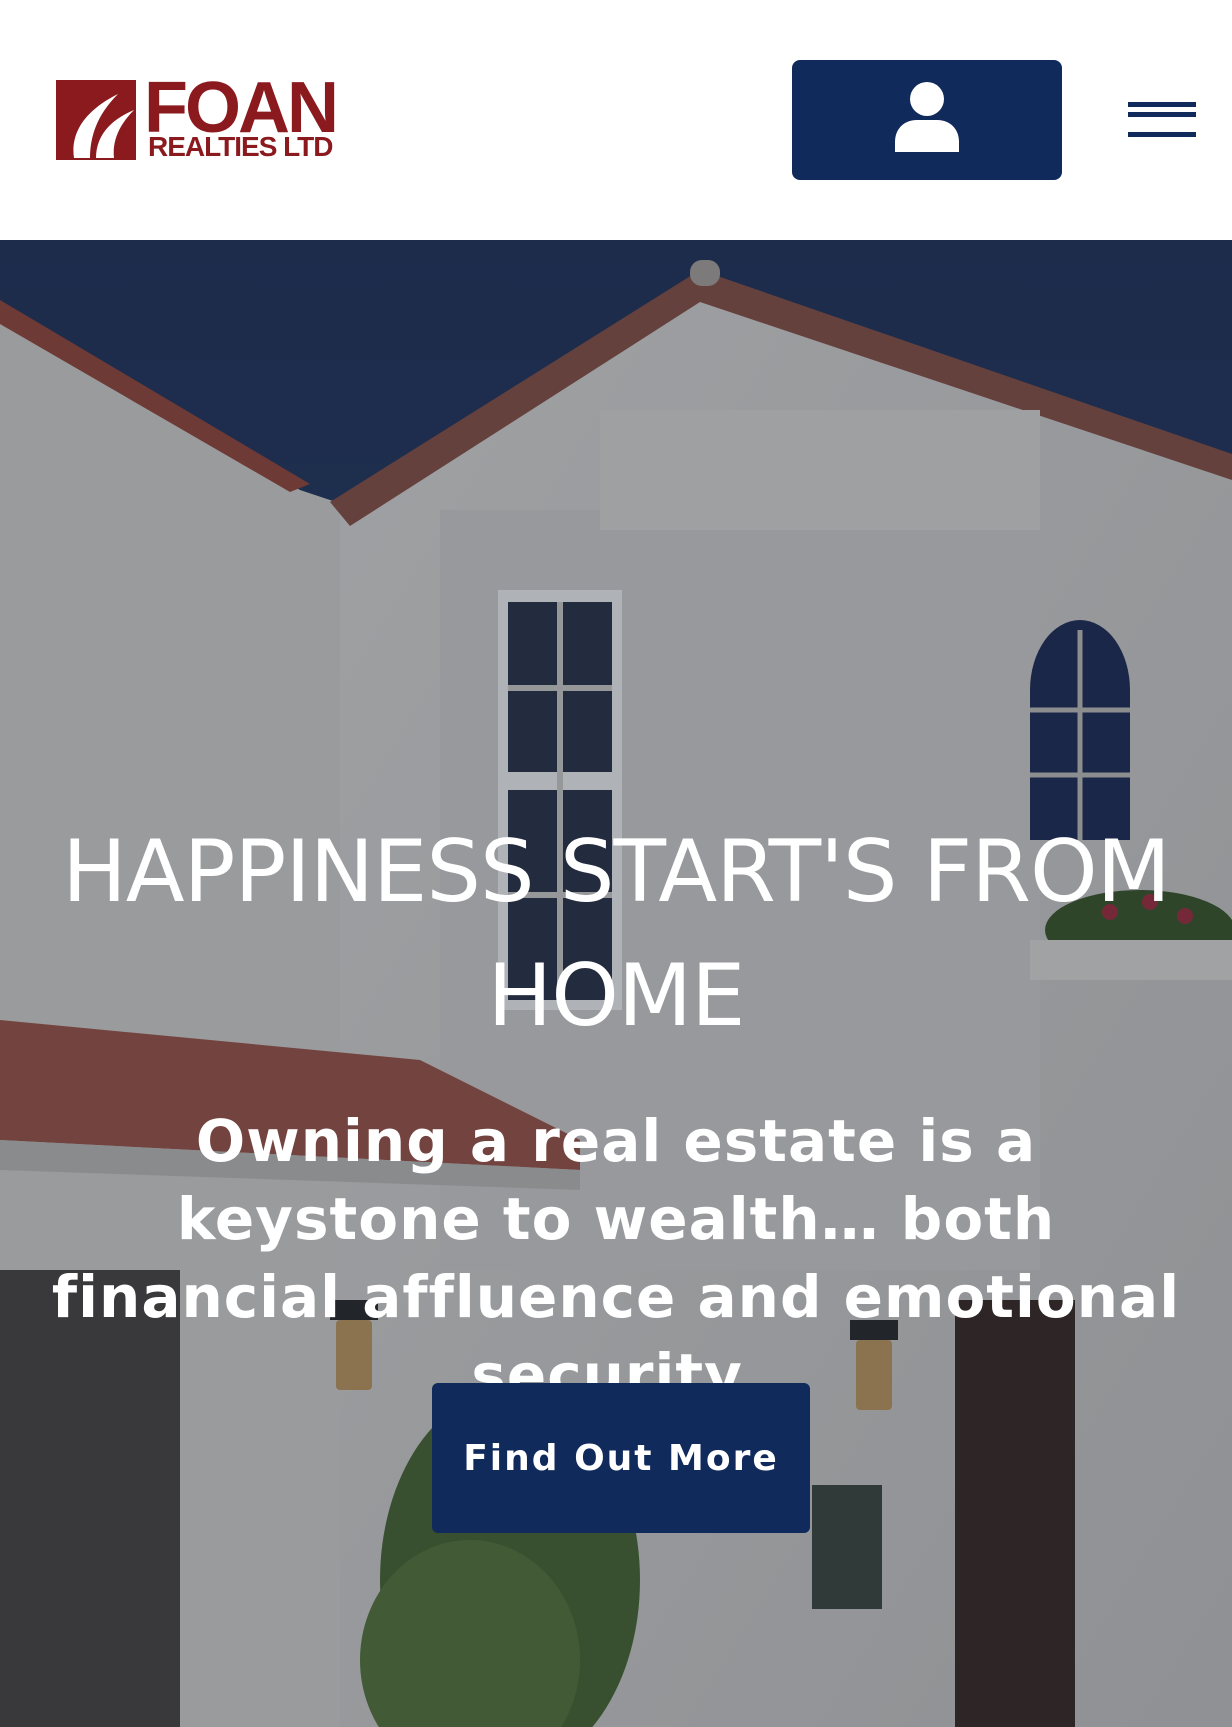 The image size is (1232, 1727). Describe the element at coordinates (241, 146) in the screenshot. I see `logo-tagline: REALTIES LTD` at that location.